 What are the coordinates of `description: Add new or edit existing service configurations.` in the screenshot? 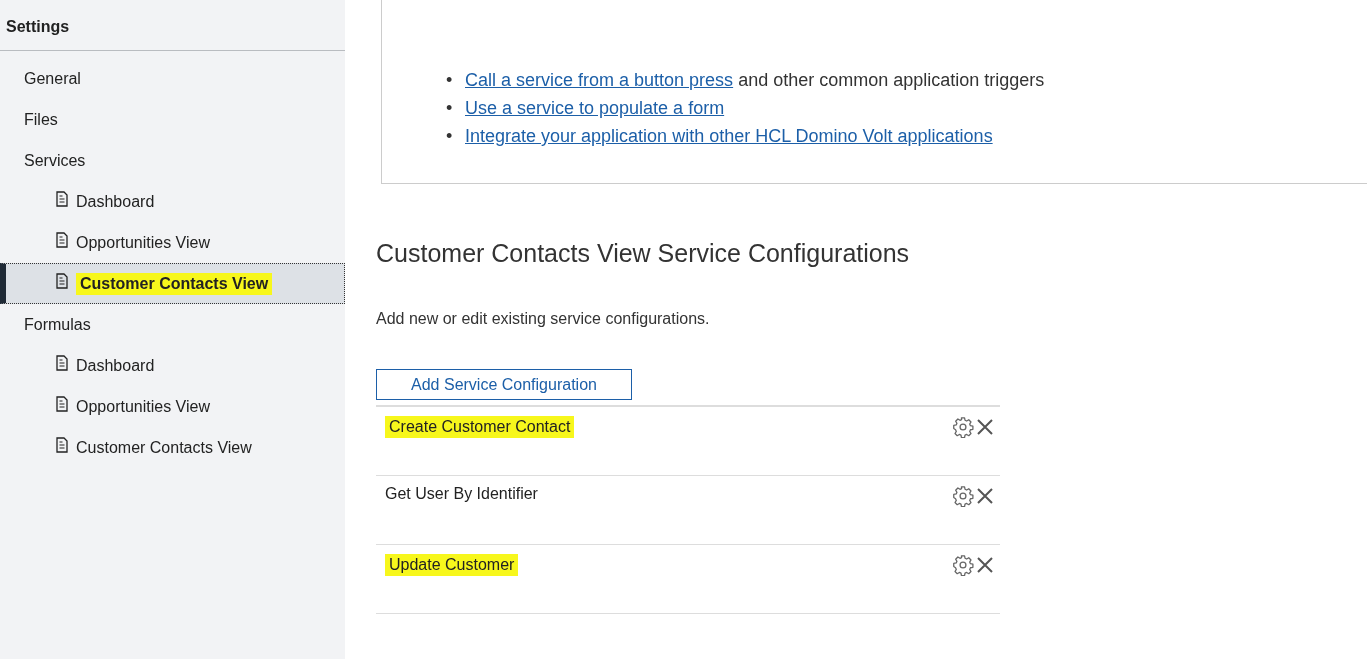 It's located at (543, 319).